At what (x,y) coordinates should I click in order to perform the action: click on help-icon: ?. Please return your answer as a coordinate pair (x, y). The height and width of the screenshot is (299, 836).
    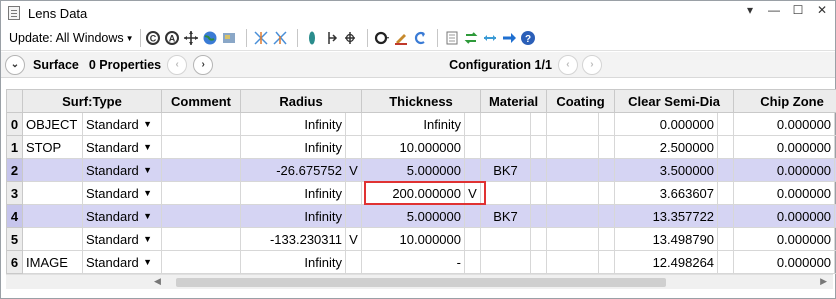
    Looking at the image, I should click on (528, 38).